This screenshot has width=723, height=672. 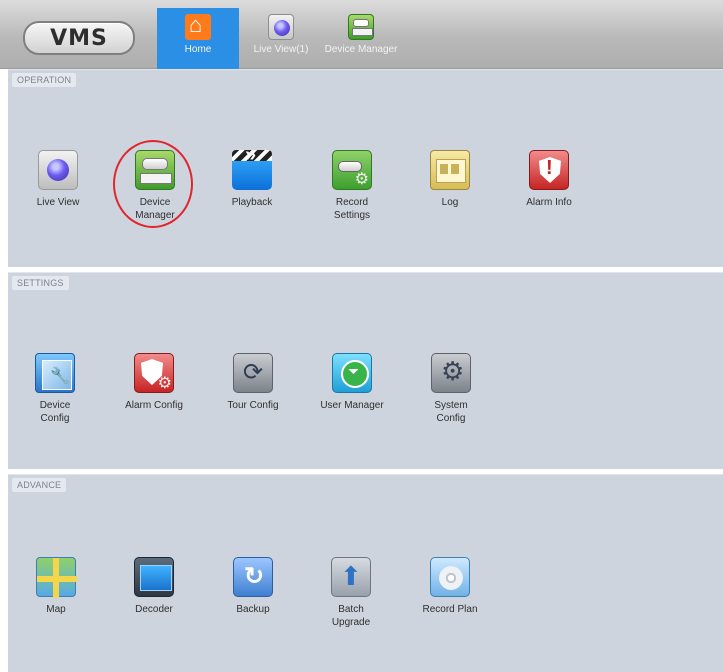 I want to click on user-manager-label: User Manager, so click(x=352, y=405).